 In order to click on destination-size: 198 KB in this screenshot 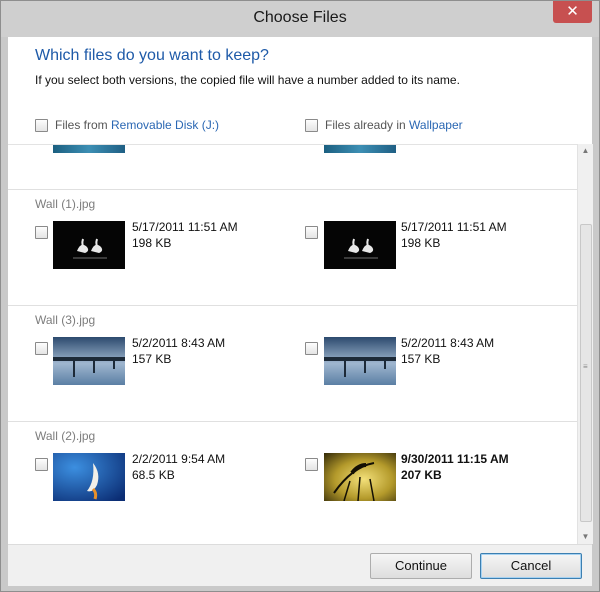, I will do `click(421, 243)`.